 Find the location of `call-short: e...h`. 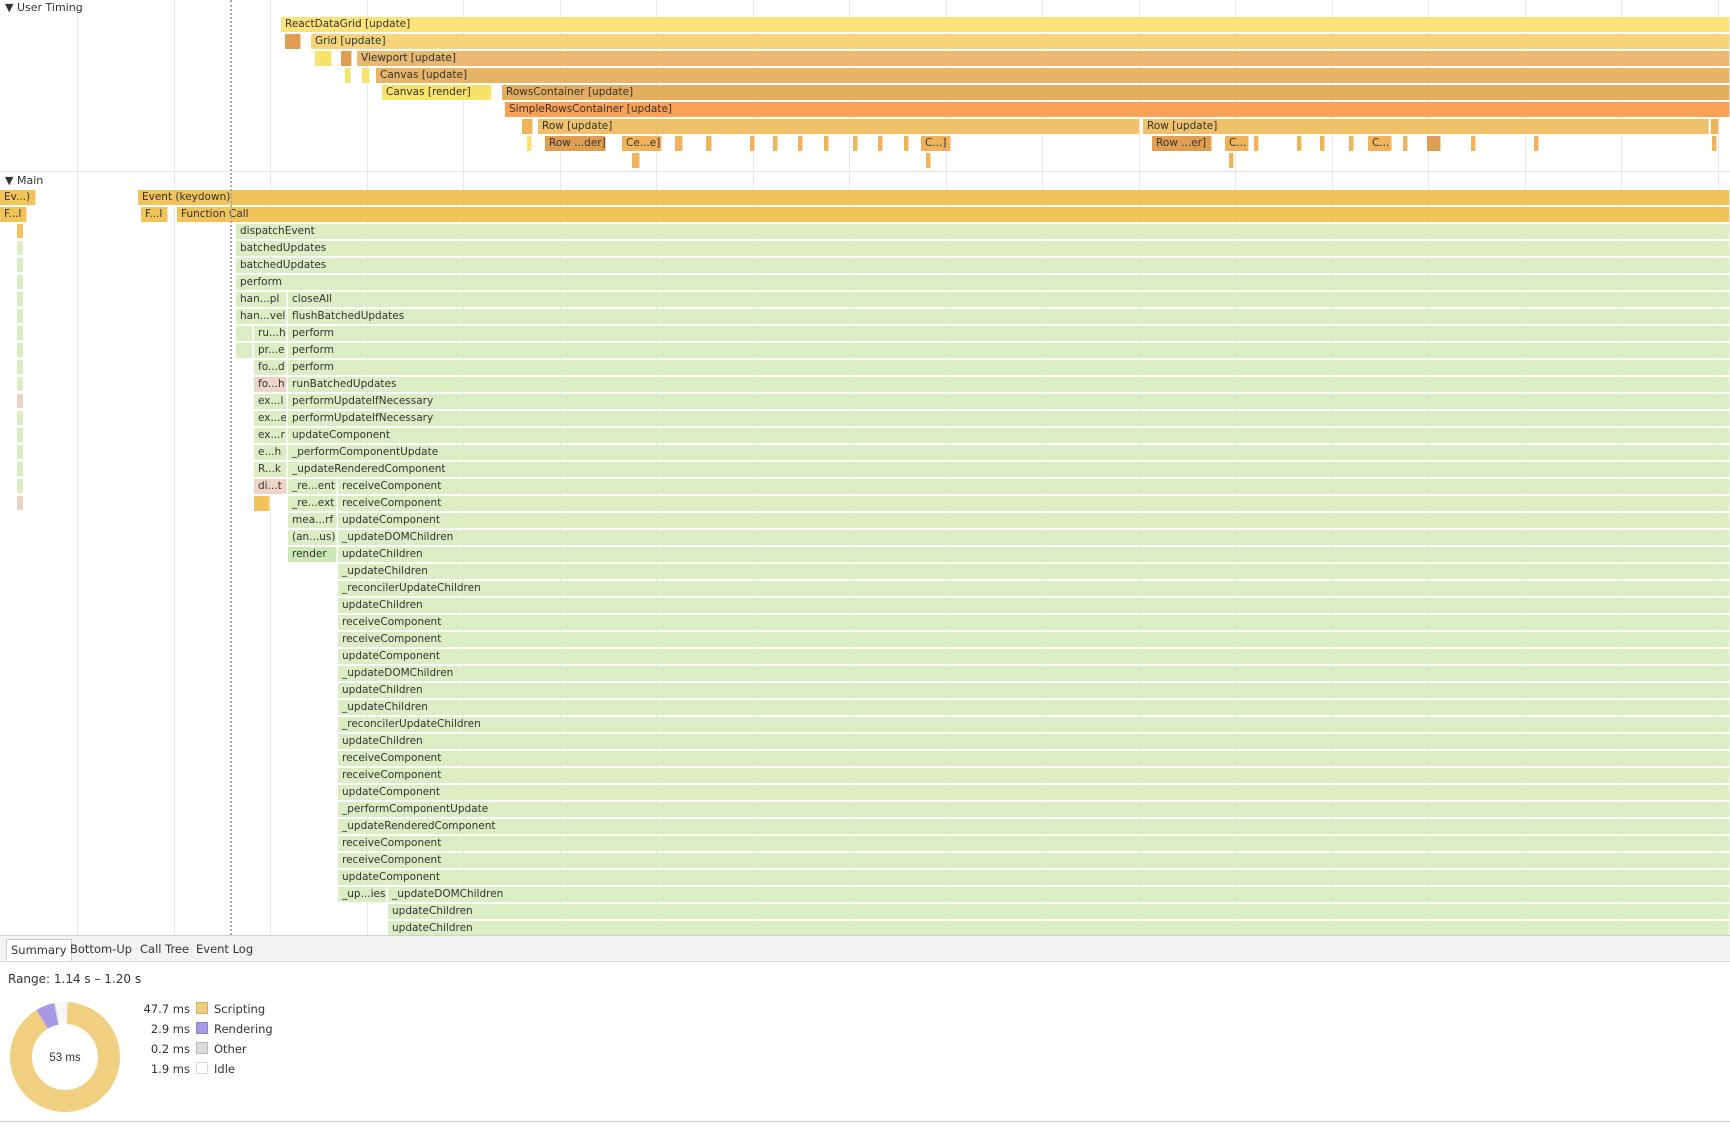

call-short: e...h is located at coordinates (270, 452).